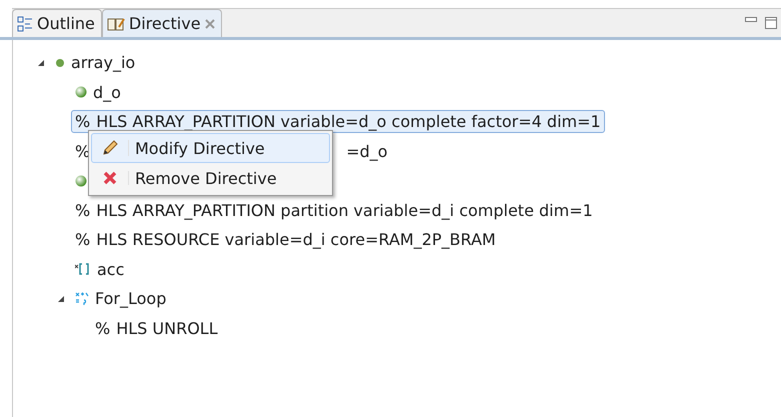 This screenshot has width=781, height=417. What do you see at coordinates (348, 122) in the screenshot?
I see `tree-item-label: HLS ARRAY_PARTITION variable=d_o complete factor=4 dim=1` at bounding box center [348, 122].